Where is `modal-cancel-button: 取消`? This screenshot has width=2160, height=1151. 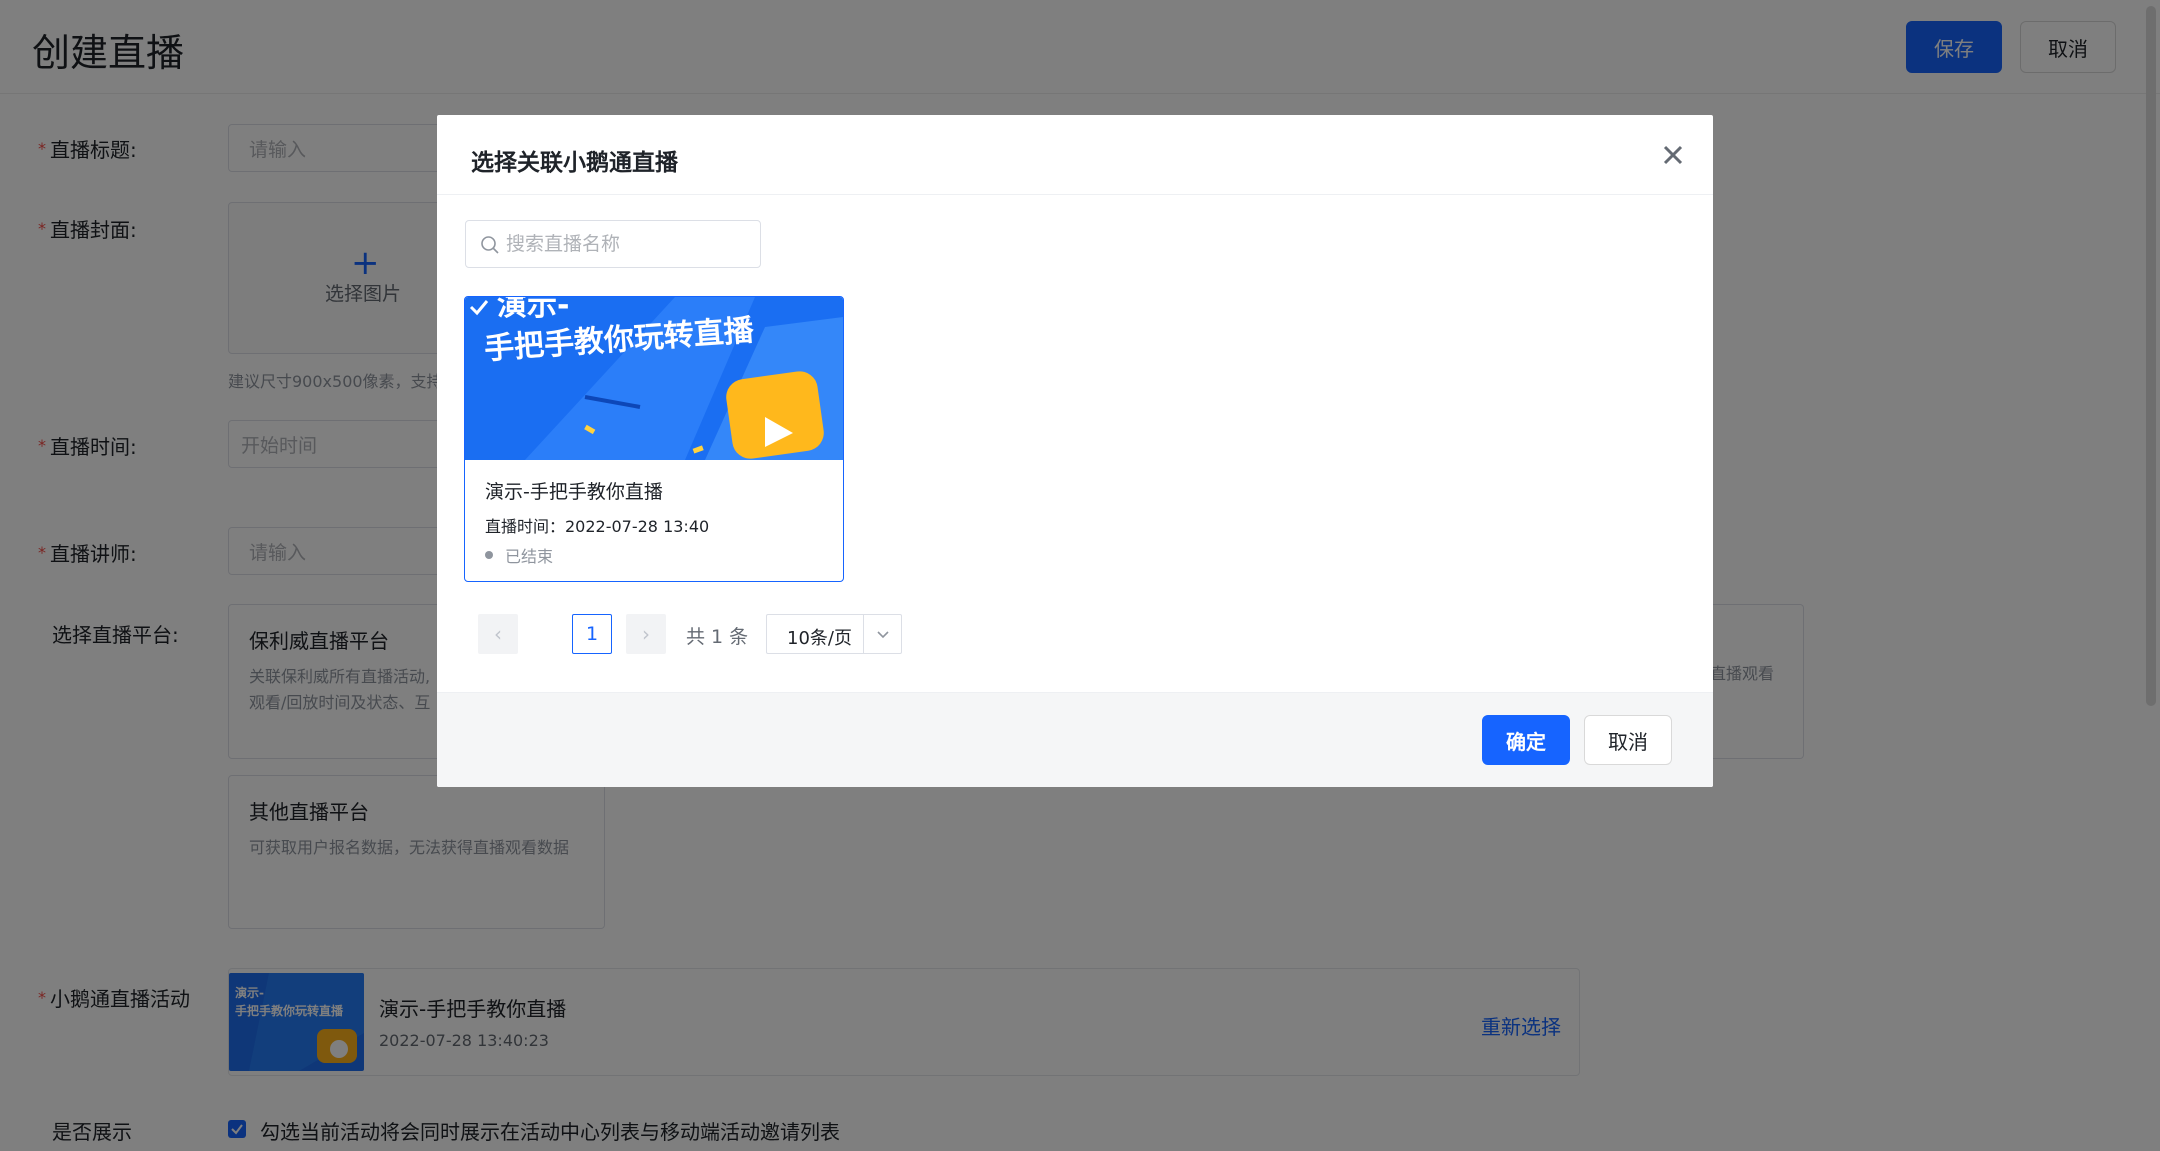 modal-cancel-button: 取消 is located at coordinates (1628, 740).